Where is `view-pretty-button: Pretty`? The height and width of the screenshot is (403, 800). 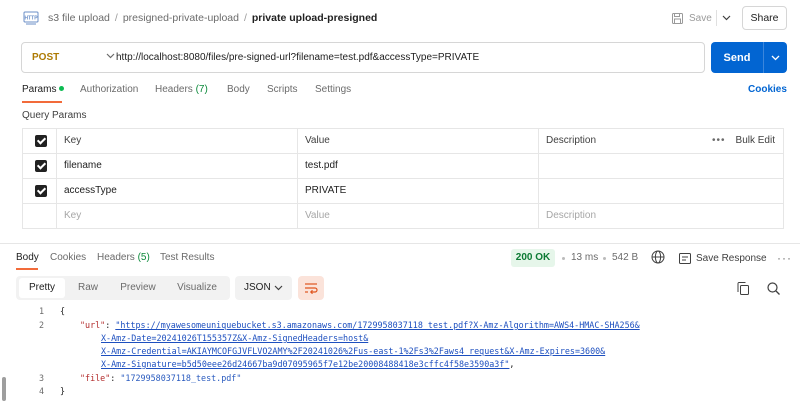
view-pretty-button: Pretty is located at coordinates (42, 288).